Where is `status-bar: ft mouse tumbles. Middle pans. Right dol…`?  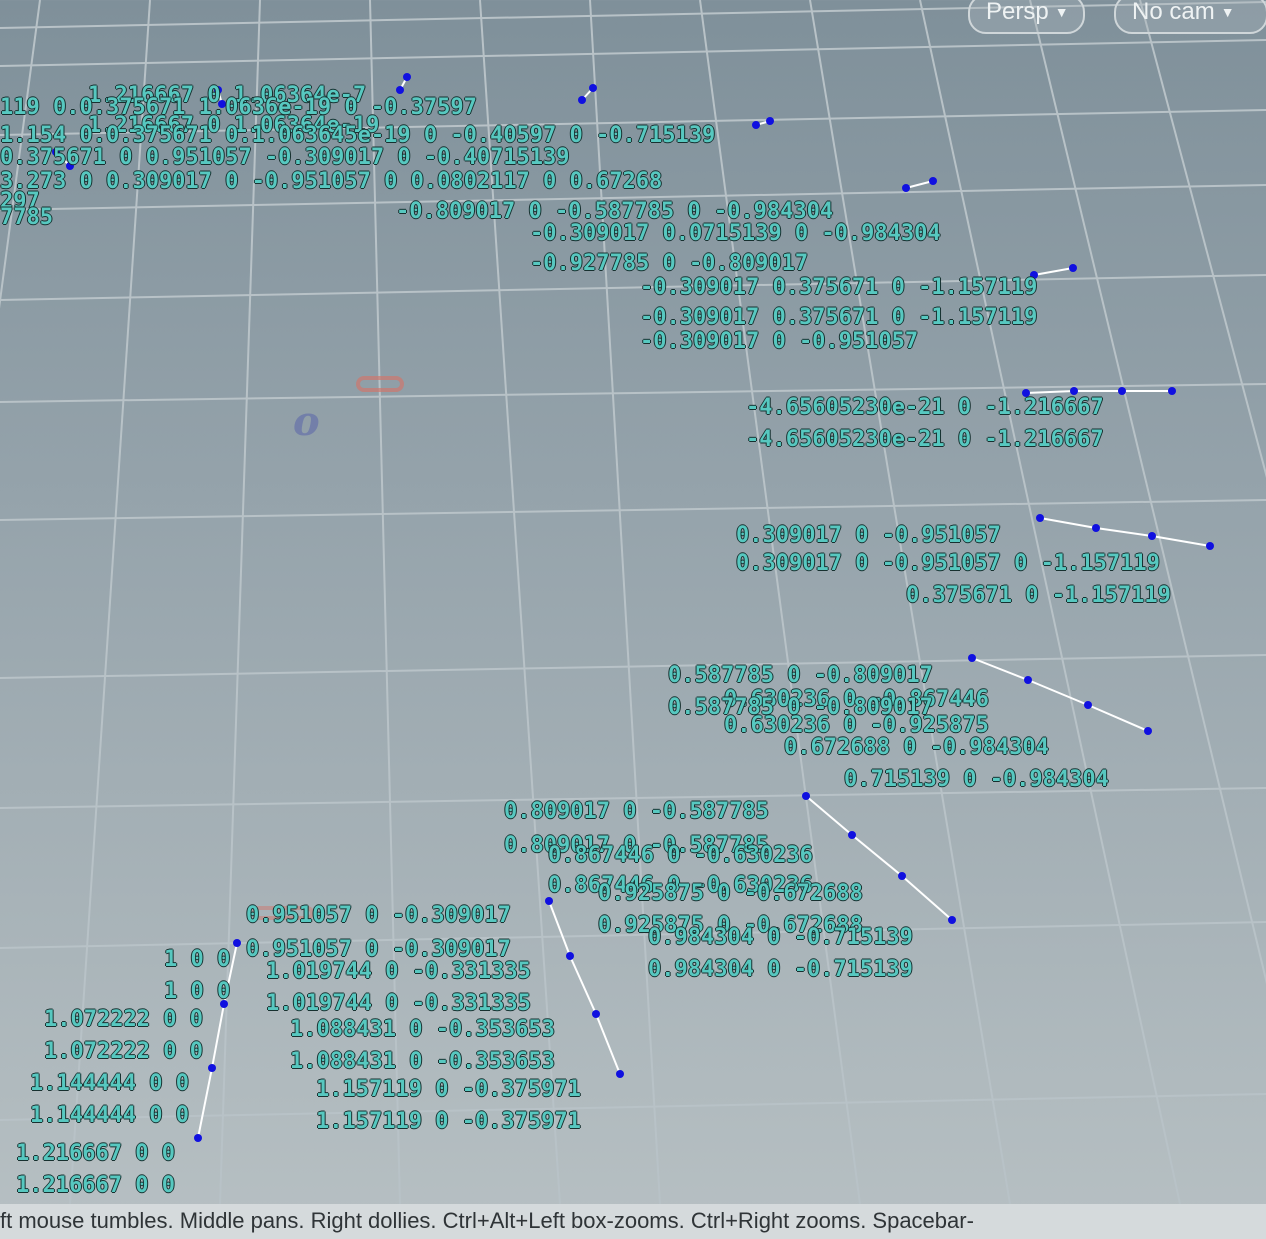 status-bar: ft mouse tumbles. Middle pans. Right dol… is located at coordinates (633, 1221).